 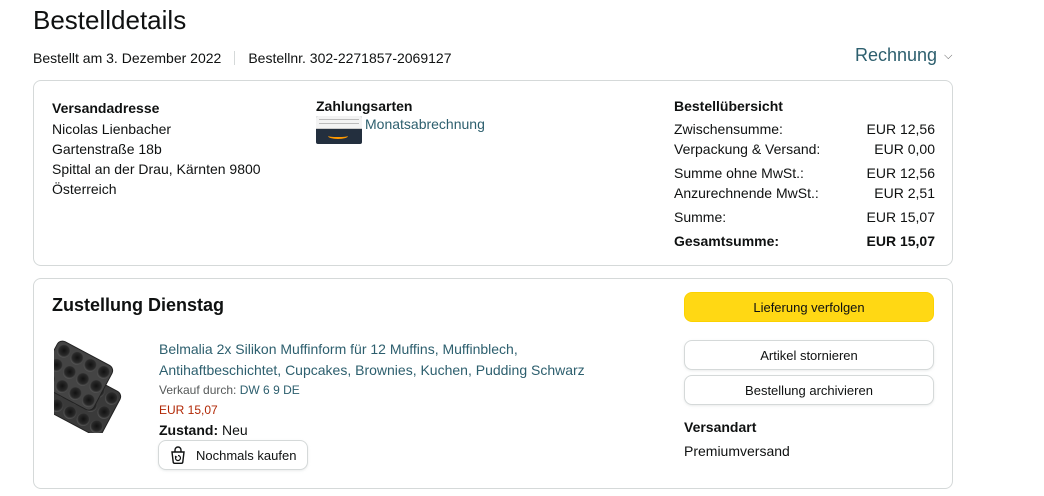 What do you see at coordinates (739, 173) in the screenshot?
I see `total-label: Summe ohne MwSt.:` at bounding box center [739, 173].